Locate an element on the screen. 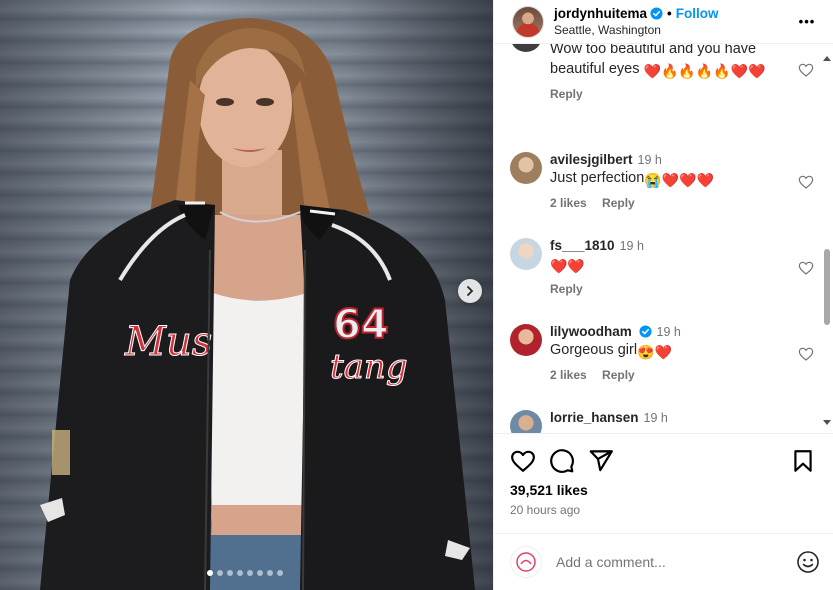  add-comment-input is located at coordinates (676, 562).